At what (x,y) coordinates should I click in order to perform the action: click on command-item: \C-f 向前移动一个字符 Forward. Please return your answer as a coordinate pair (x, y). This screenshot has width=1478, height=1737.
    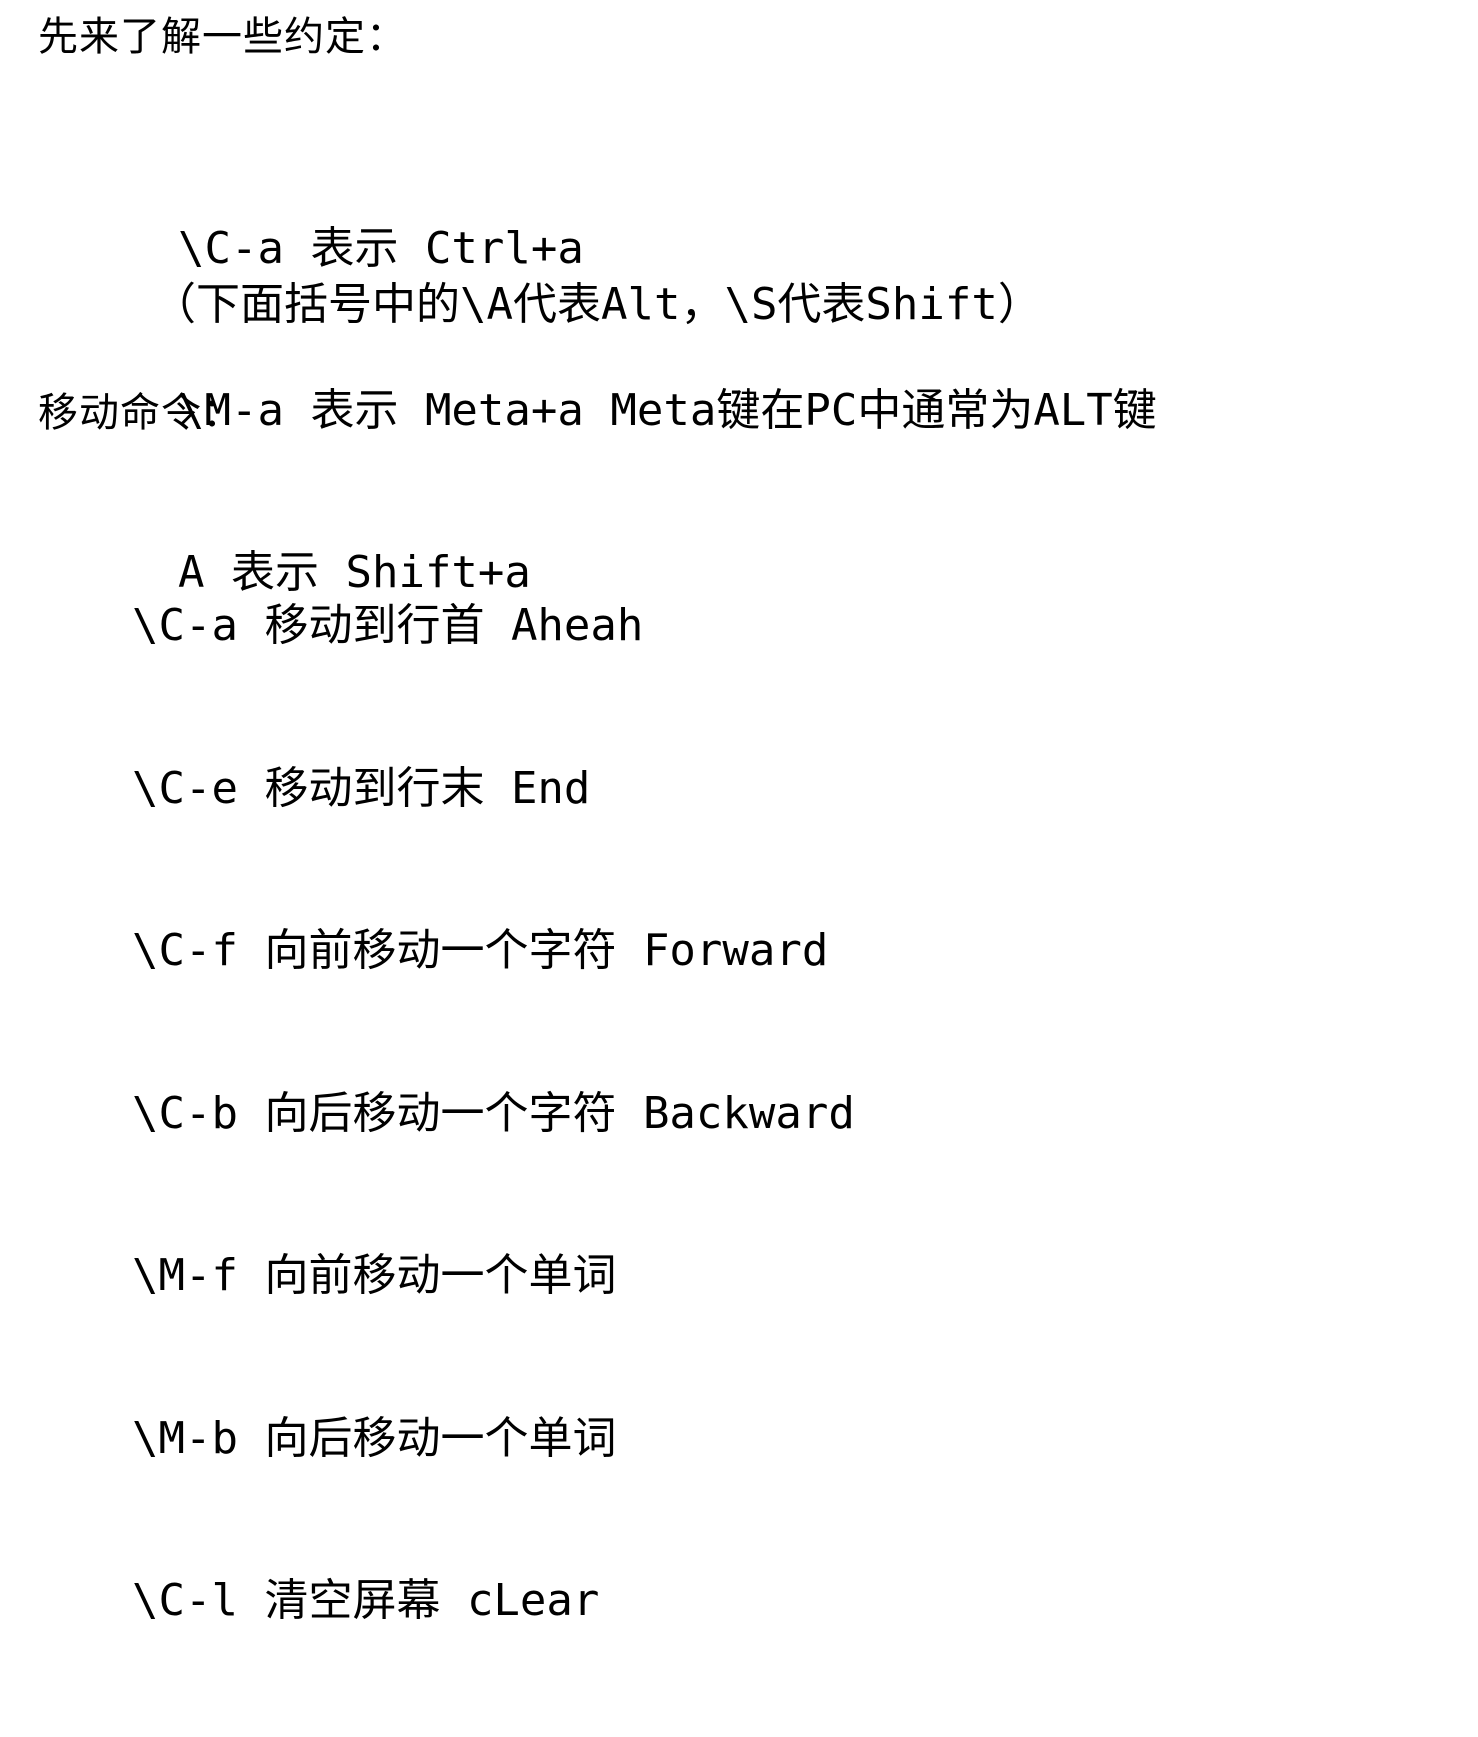
    Looking at the image, I should click on (480, 950).